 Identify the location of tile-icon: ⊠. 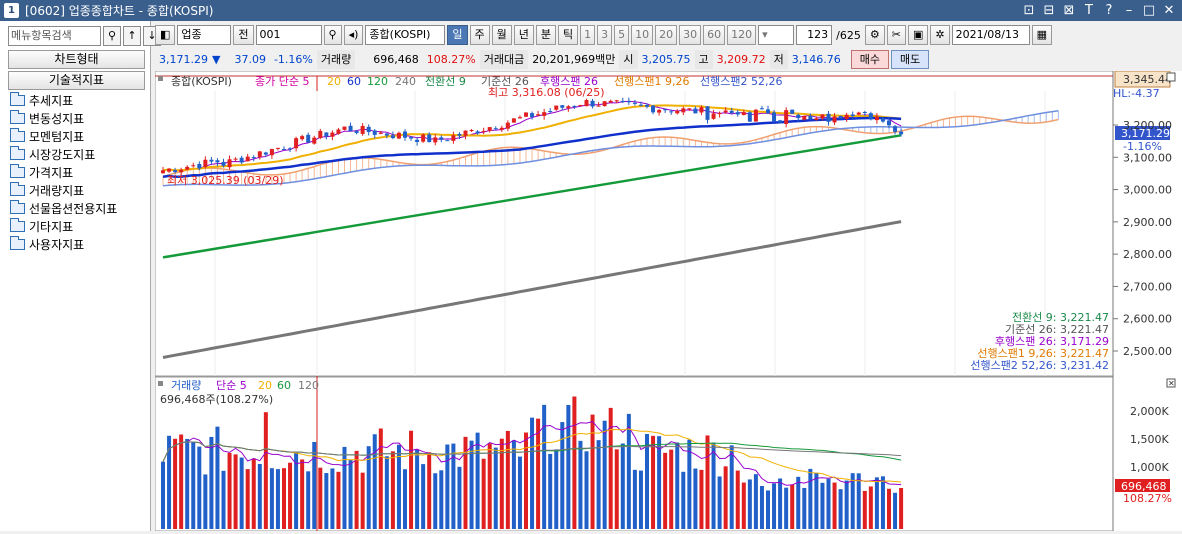
(1069, 10).